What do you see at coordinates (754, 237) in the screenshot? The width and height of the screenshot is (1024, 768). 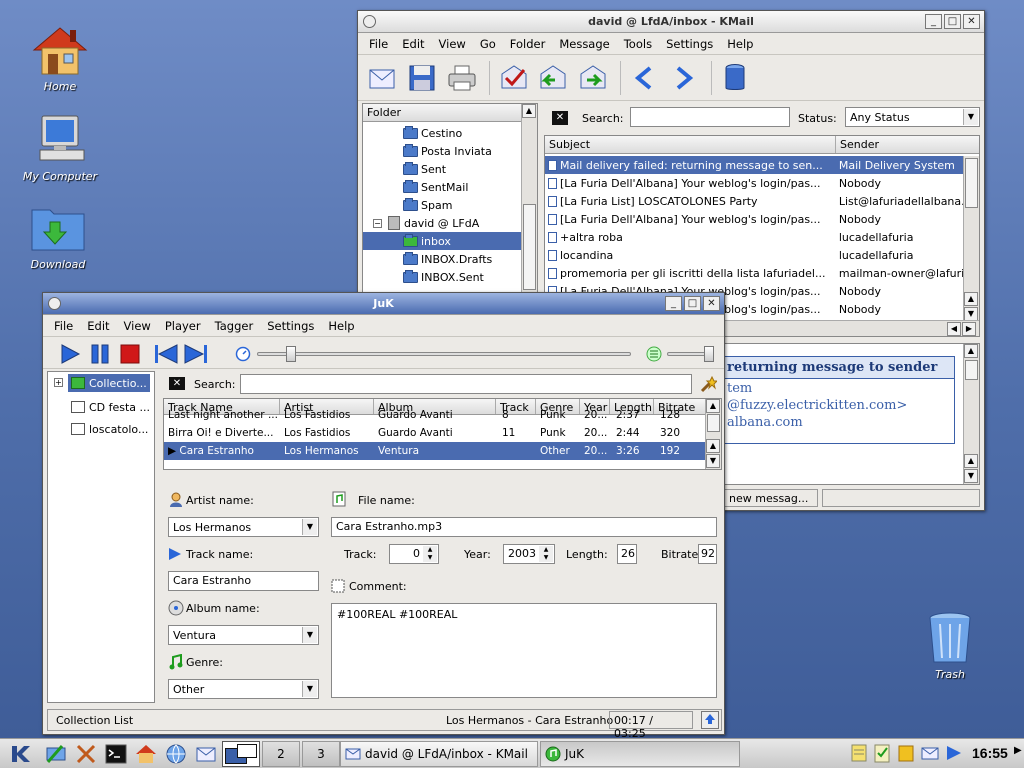 I see `message-row: +altra roba lucadellafuria` at bounding box center [754, 237].